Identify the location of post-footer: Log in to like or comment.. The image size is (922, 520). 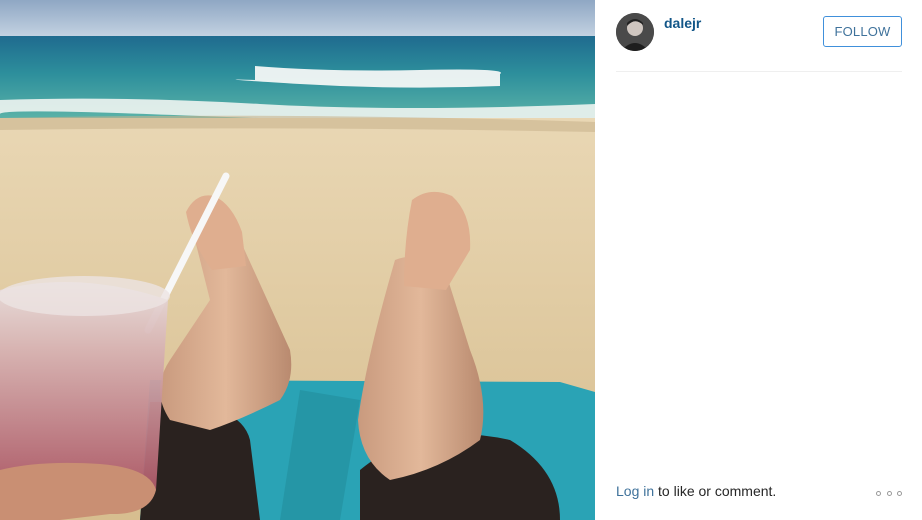
(759, 492).